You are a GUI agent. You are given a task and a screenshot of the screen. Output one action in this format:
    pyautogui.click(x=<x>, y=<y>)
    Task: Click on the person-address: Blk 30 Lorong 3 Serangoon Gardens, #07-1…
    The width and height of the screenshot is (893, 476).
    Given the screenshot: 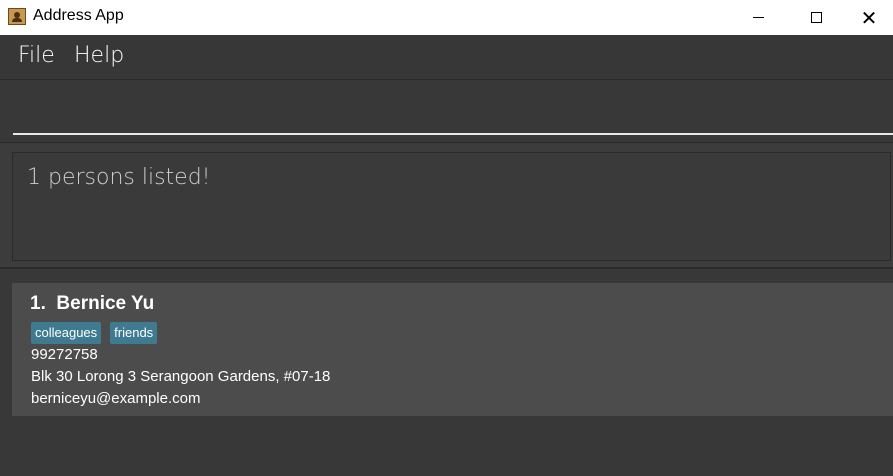 What is the action you would take?
    pyautogui.click(x=181, y=376)
    